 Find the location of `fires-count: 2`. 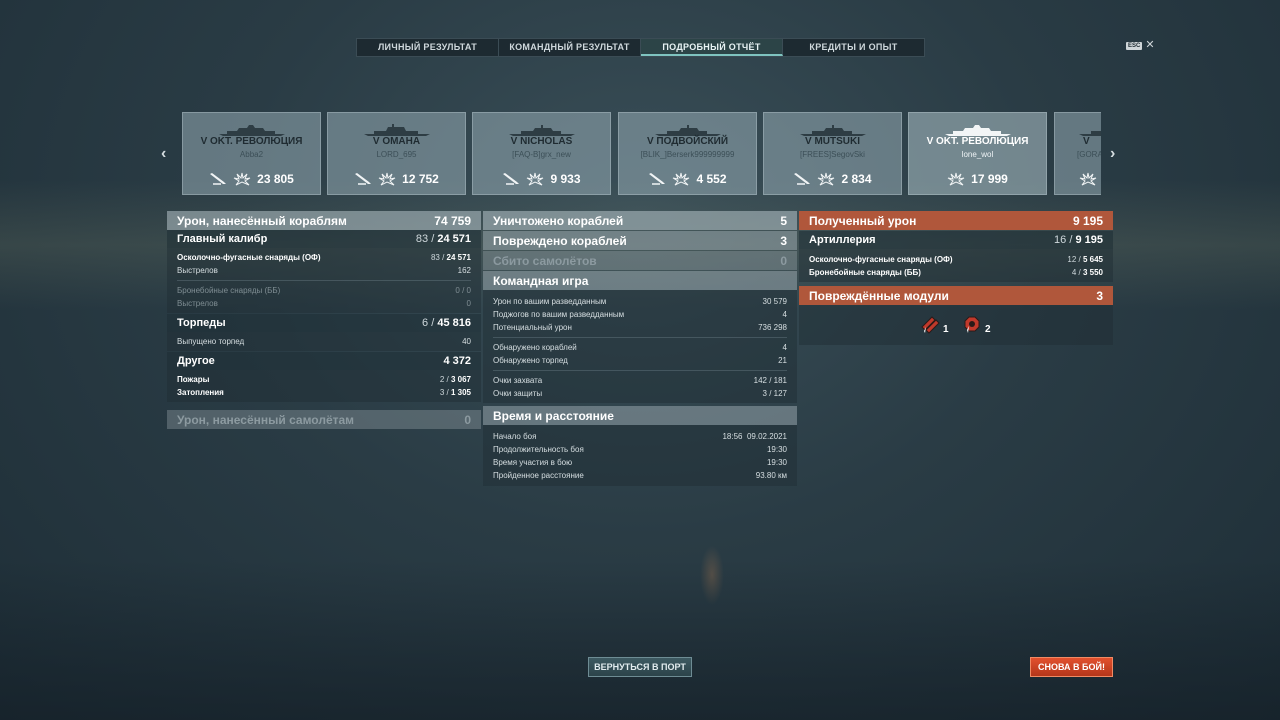

fires-count: 2 is located at coordinates (442, 379).